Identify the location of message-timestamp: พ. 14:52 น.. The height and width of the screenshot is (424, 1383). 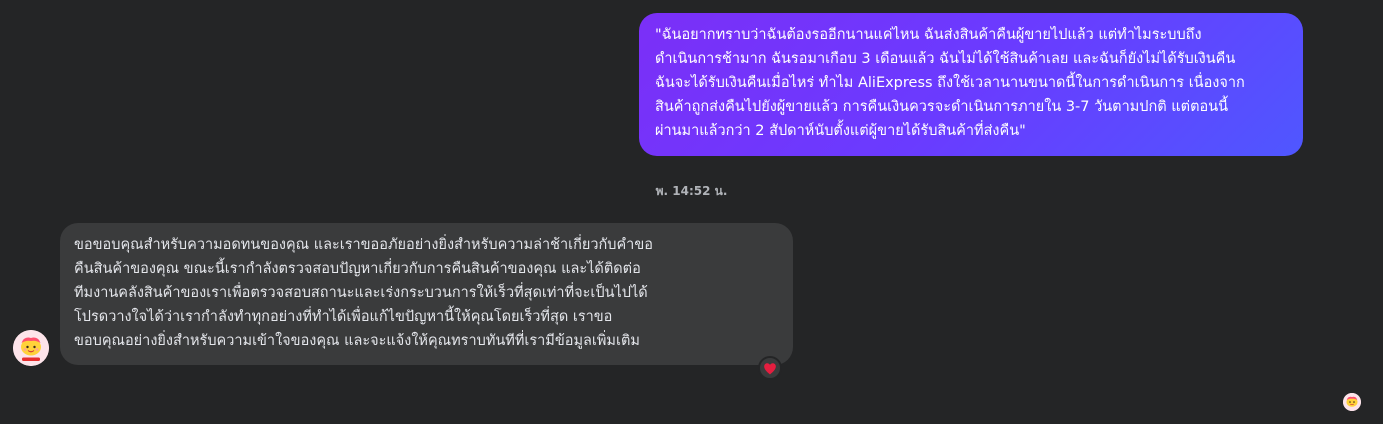
(691, 191).